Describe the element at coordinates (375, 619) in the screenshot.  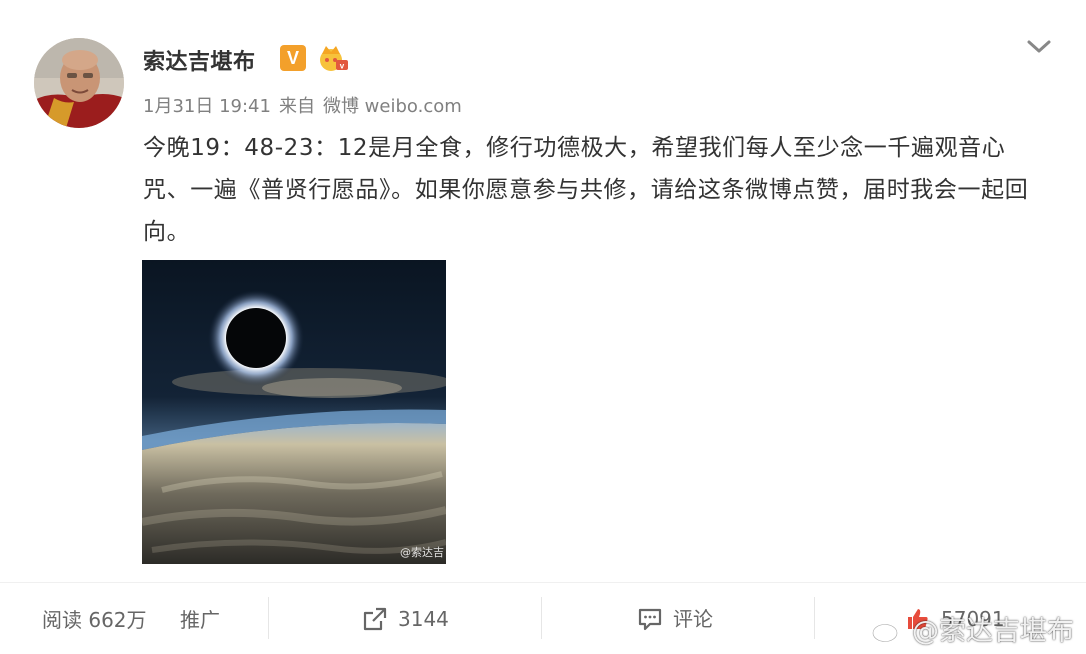
I see `repost-icon` at that location.